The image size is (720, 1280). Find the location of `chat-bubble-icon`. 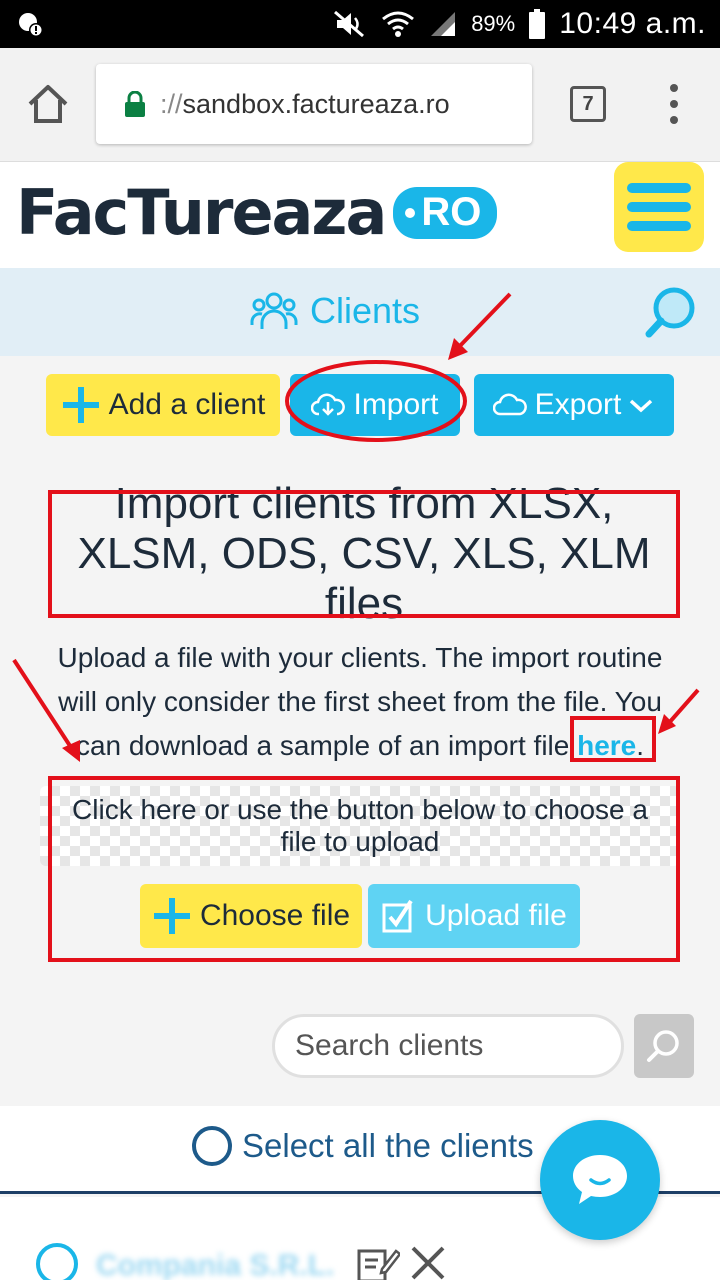

chat-bubble-icon is located at coordinates (600, 1179).